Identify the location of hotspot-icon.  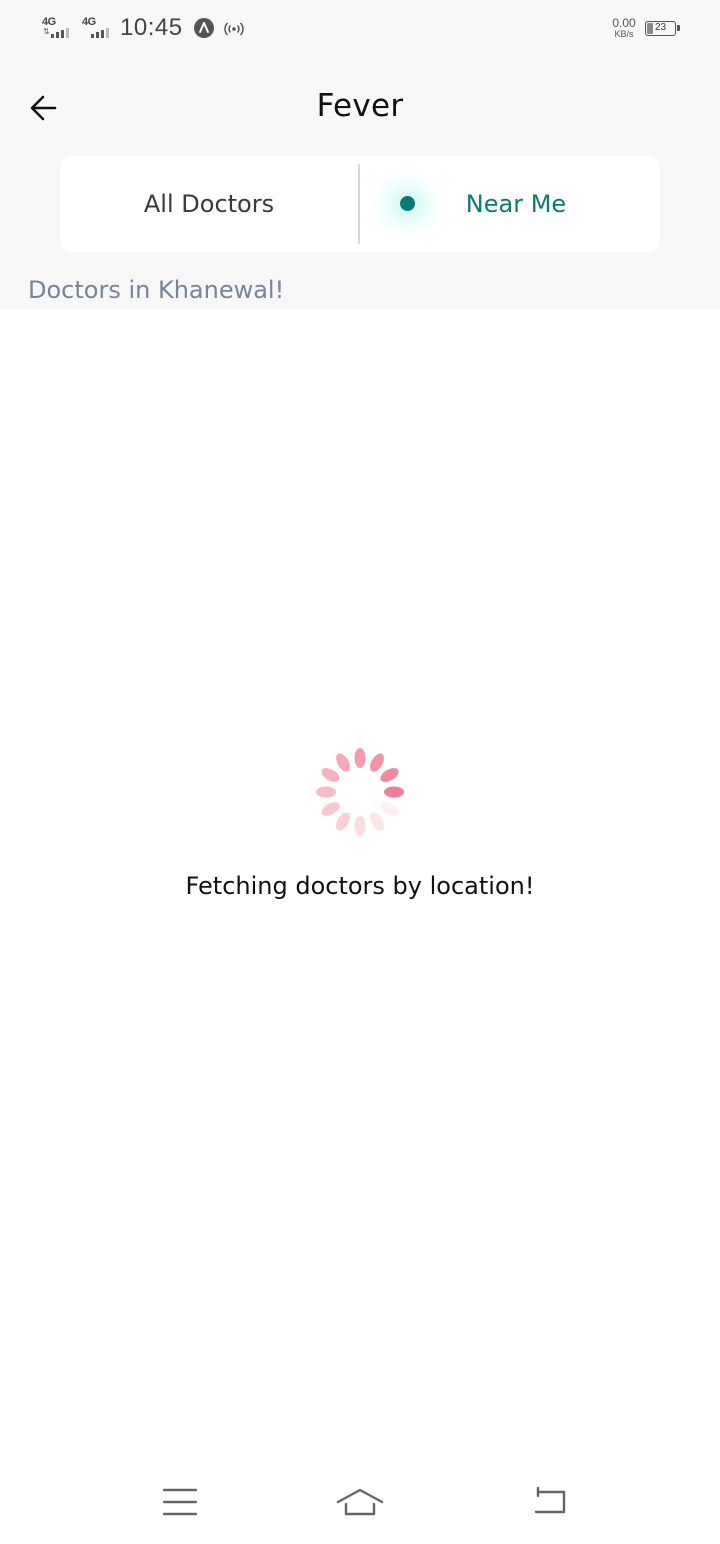
(234, 28).